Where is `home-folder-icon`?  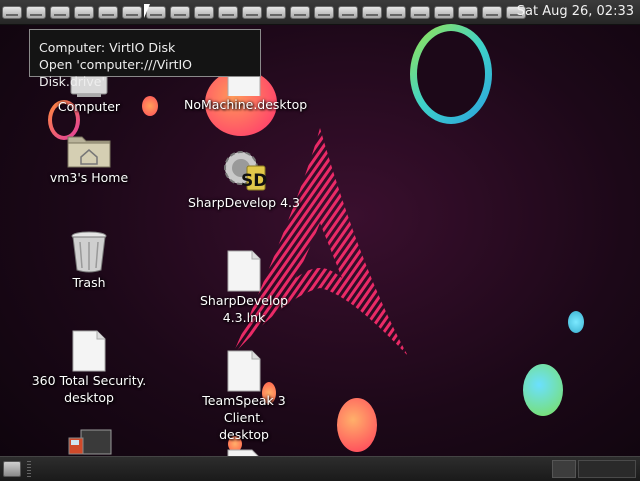
home-folder-icon is located at coordinates (89, 152).